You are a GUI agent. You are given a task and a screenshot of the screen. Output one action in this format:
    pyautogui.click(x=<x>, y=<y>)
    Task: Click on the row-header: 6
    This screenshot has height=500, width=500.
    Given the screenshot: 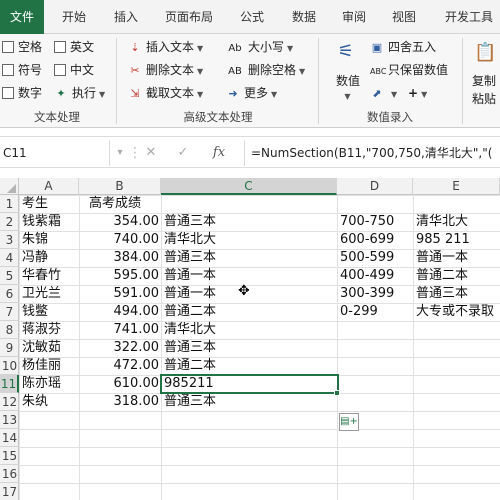 What is the action you would take?
    pyautogui.click(x=9, y=294)
    